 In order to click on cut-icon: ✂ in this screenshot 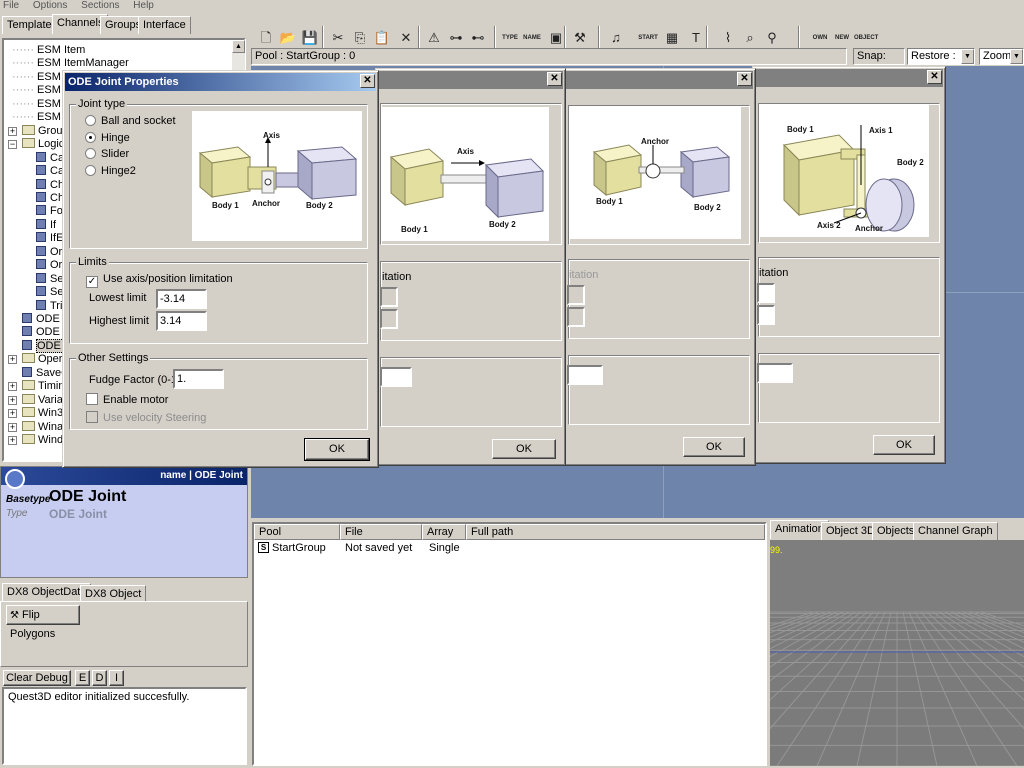, I will do `click(338, 38)`.